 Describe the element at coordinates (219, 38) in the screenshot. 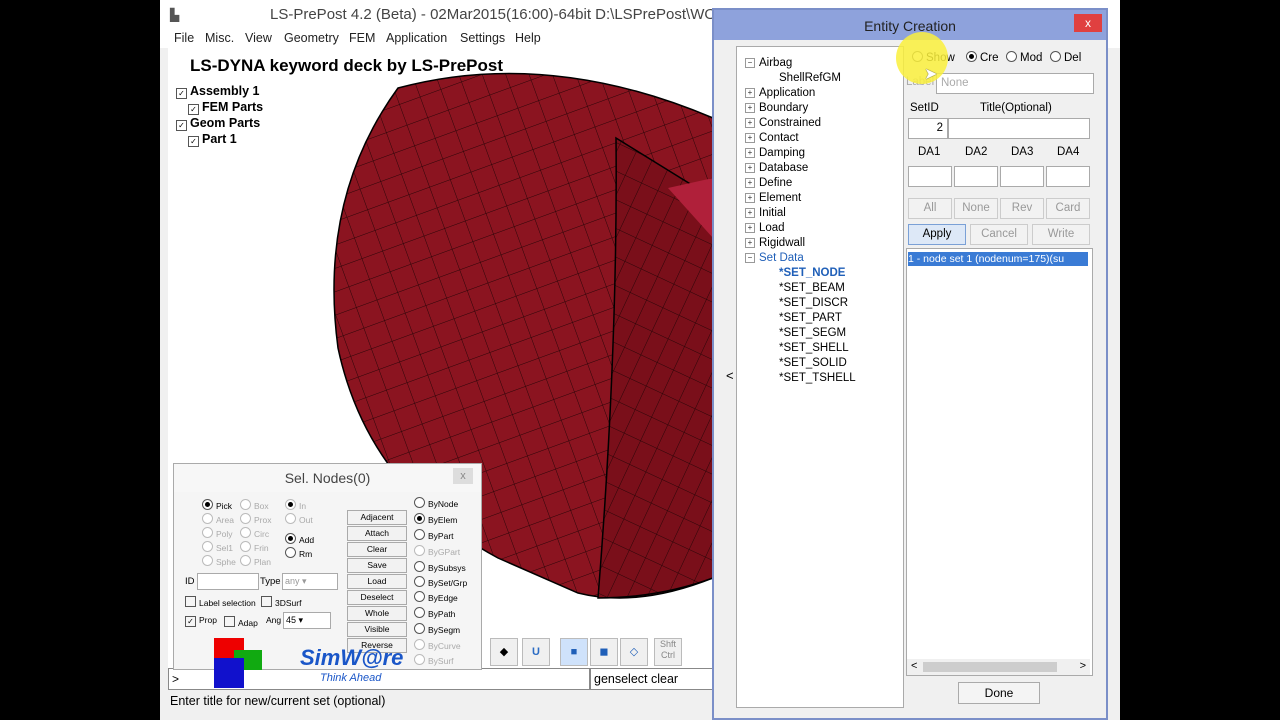

I see `menu-misc: Misc.` at that location.